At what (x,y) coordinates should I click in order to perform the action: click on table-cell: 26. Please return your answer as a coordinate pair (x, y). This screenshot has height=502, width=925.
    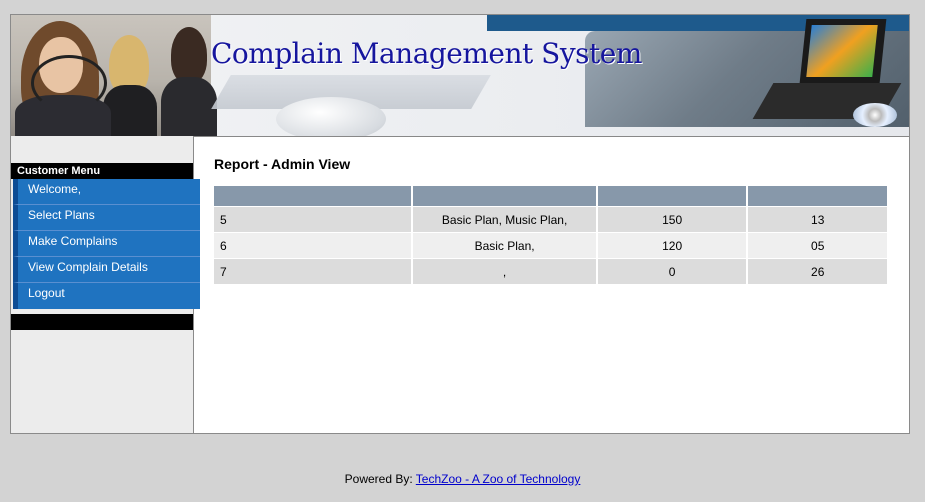
    Looking at the image, I should click on (817, 271).